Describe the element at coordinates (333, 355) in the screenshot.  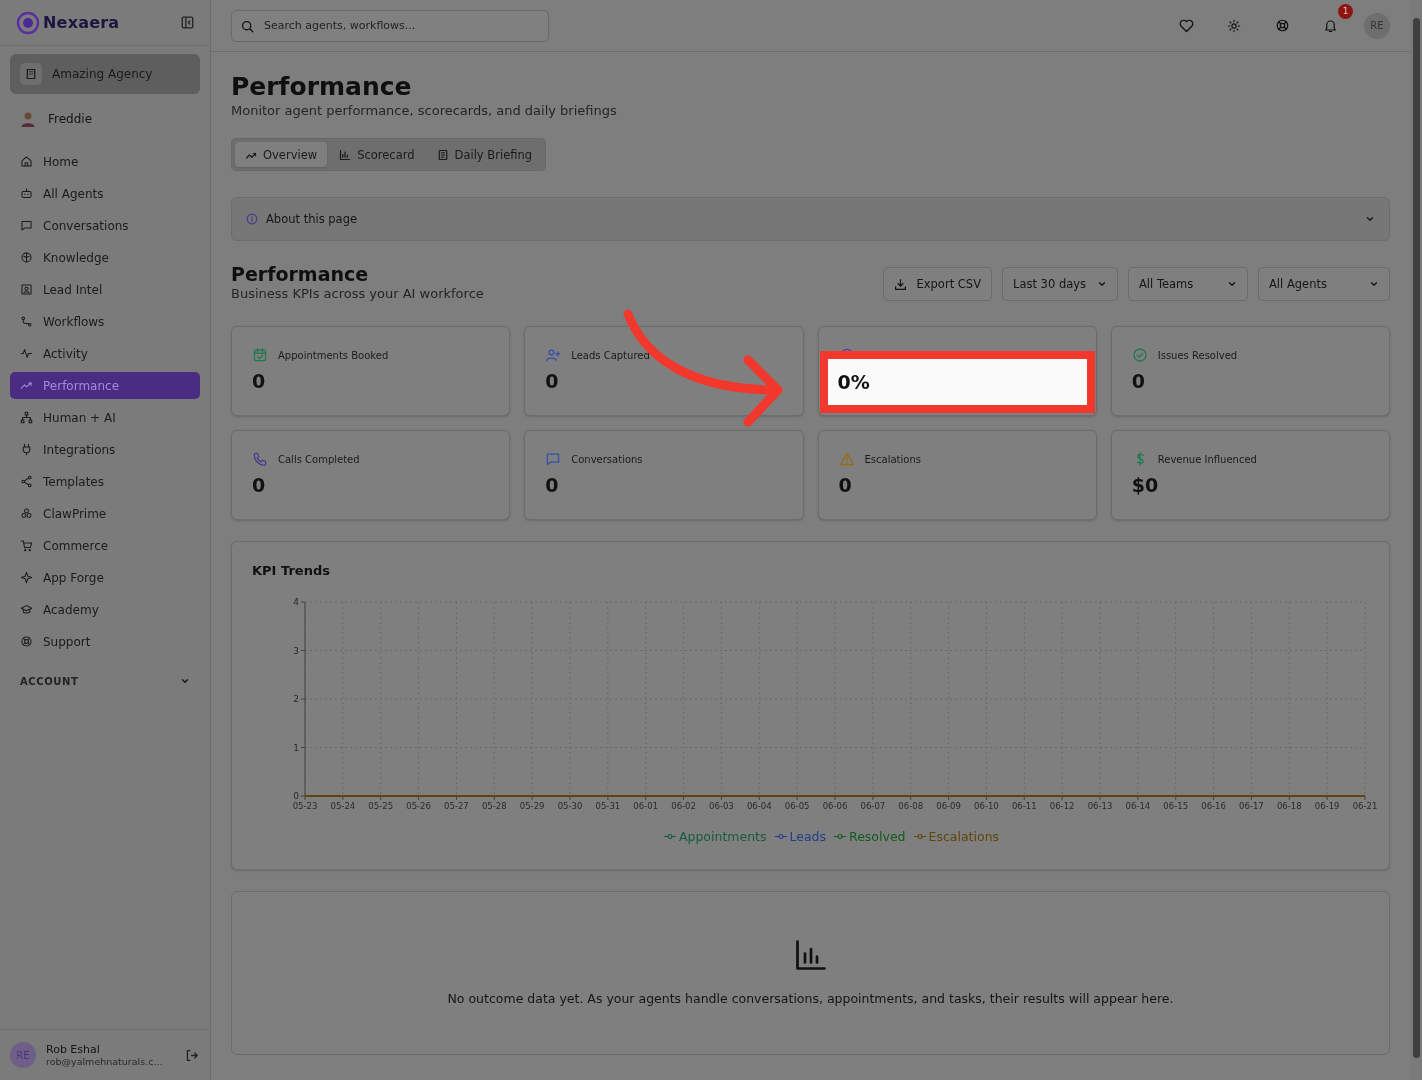
I see `kpi-label: Appointments Booked` at that location.